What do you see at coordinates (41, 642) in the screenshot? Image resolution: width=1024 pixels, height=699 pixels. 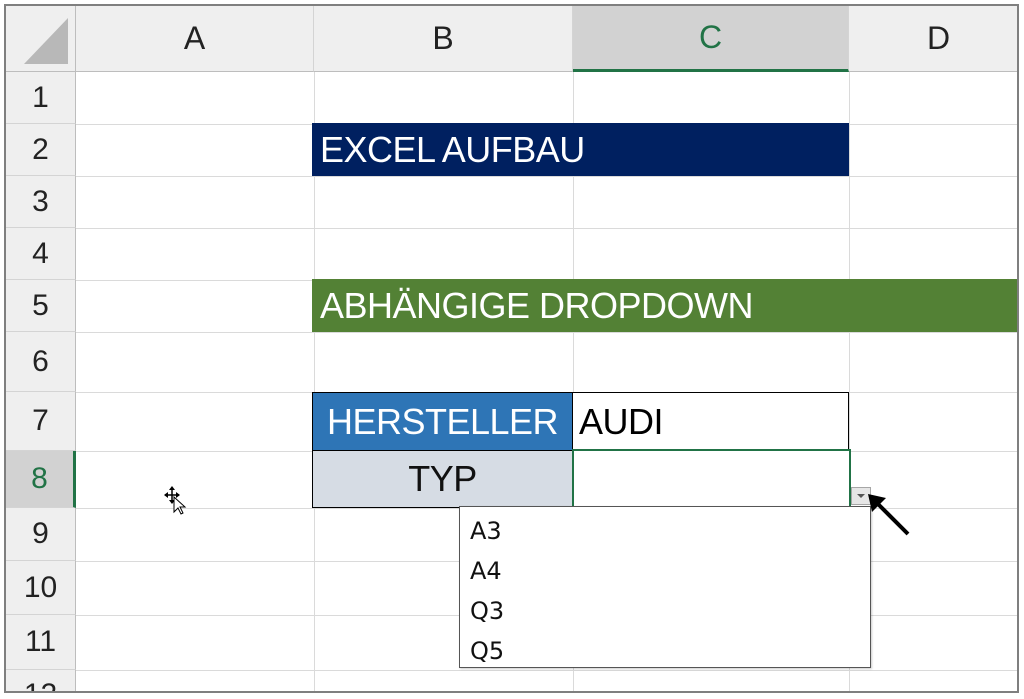 I see `row-header-11: 11` at bounding box center [41, 642].